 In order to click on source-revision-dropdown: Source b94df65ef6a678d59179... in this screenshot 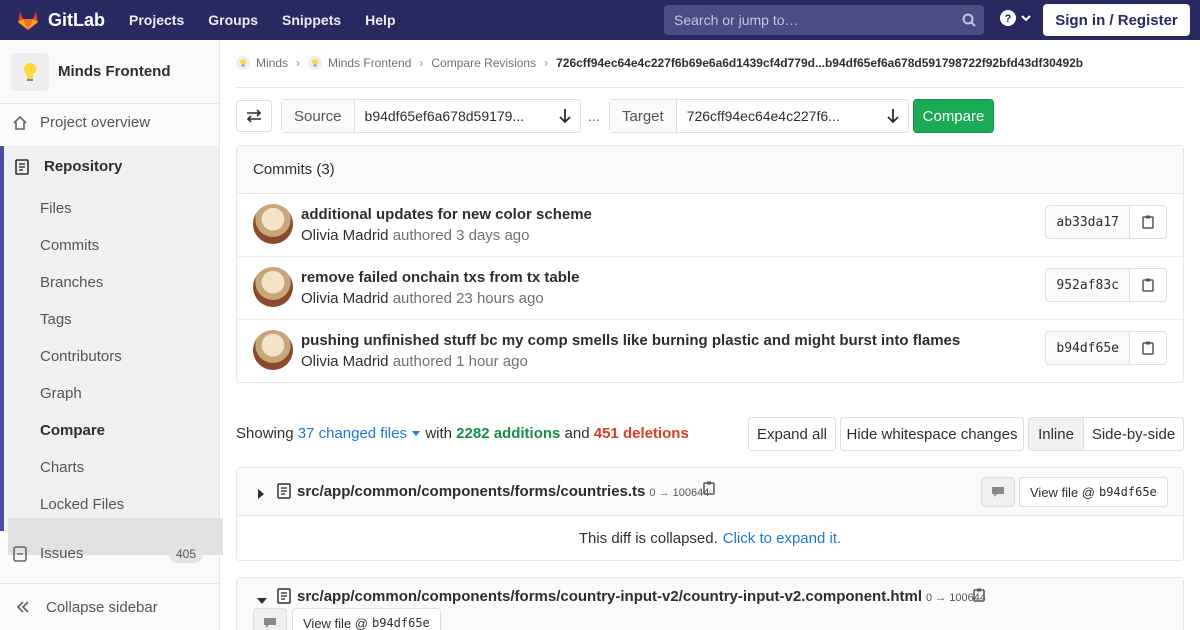, I will do `click(431, 116)`.